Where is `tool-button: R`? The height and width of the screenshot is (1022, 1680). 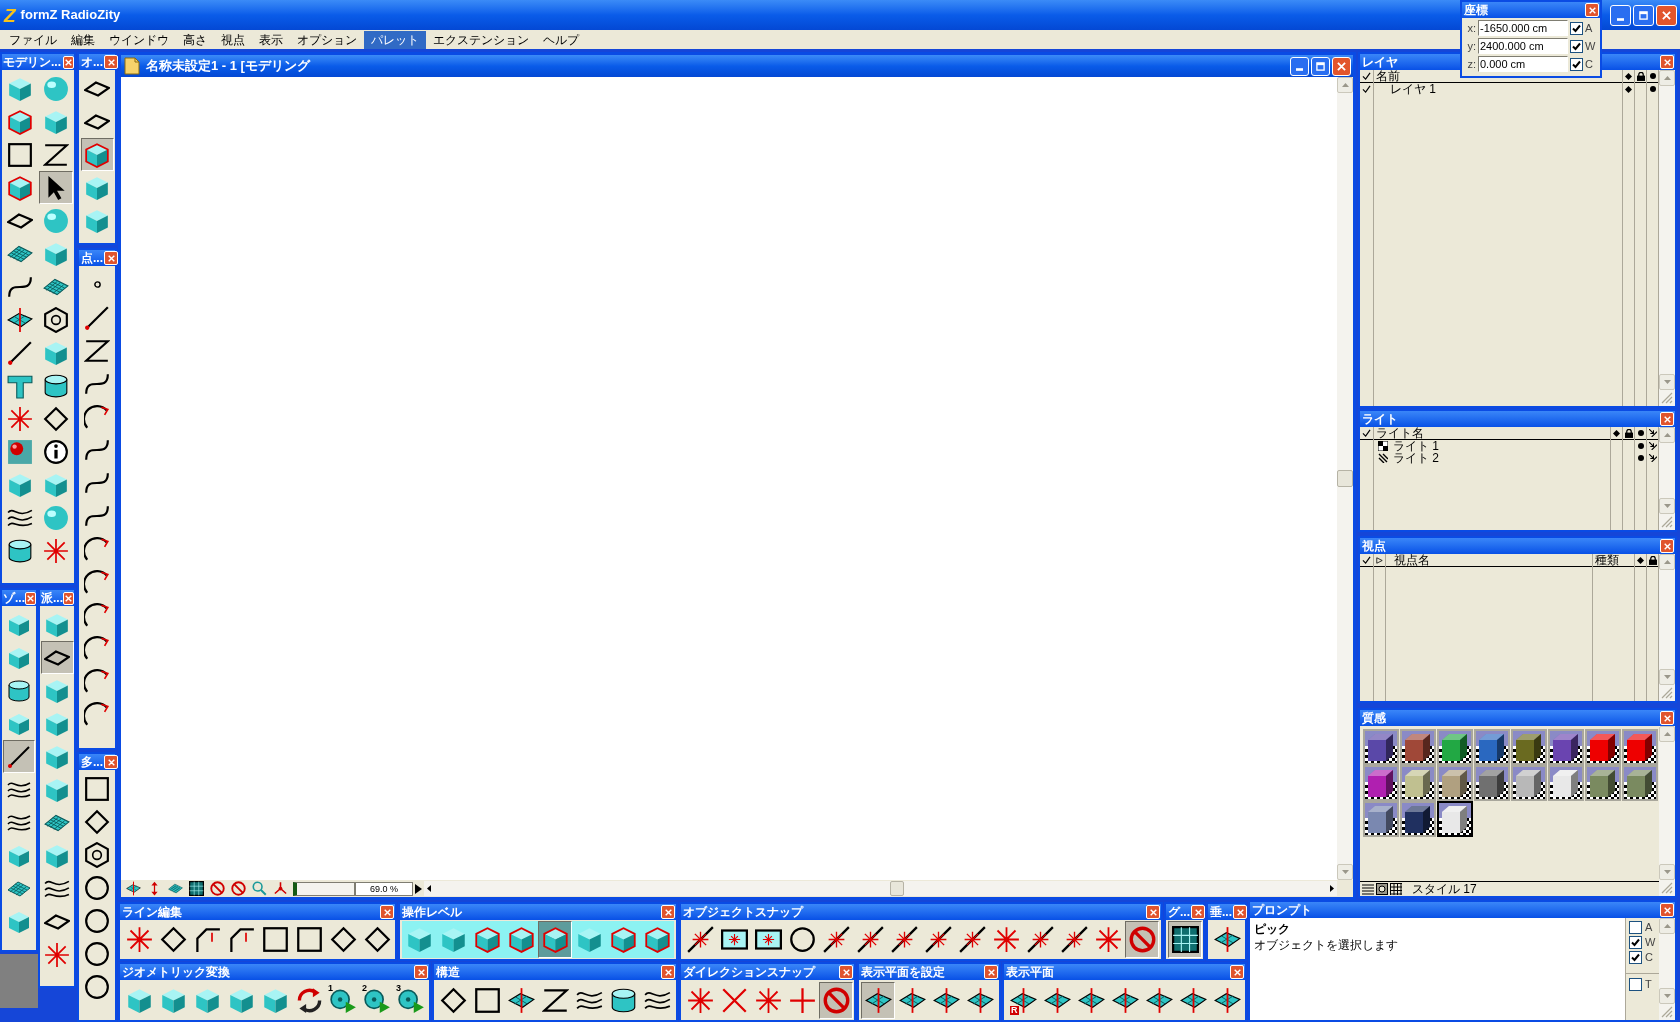 tool-button: R is located at coordinates (1023, 1000).